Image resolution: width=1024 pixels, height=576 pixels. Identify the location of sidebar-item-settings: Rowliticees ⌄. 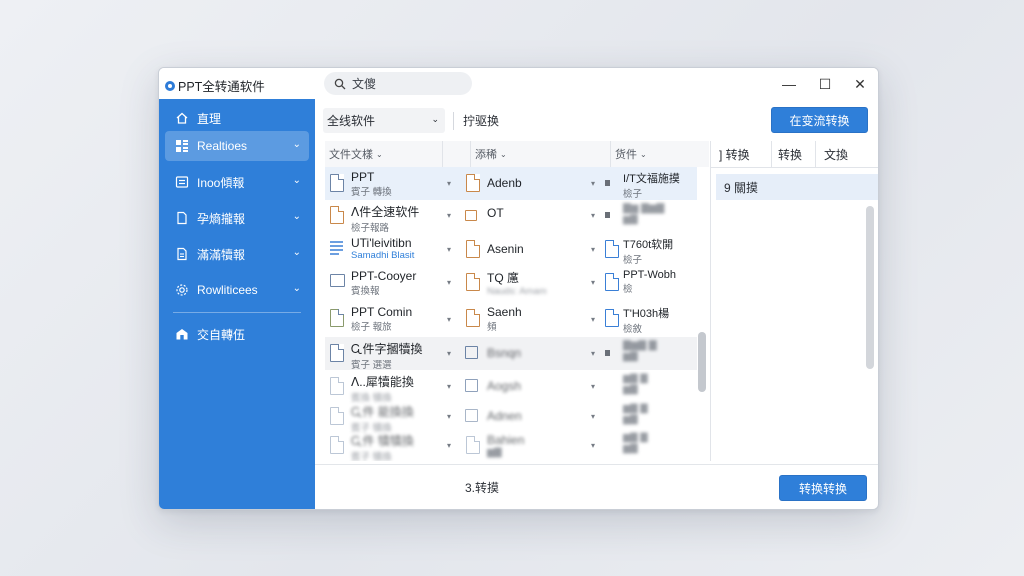
(237, 290).